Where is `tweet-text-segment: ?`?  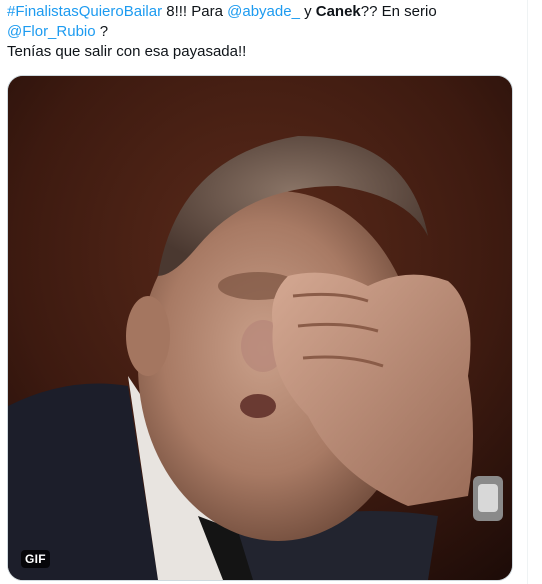
tweet-text-segment: ? is located at coordinates (102, 31).